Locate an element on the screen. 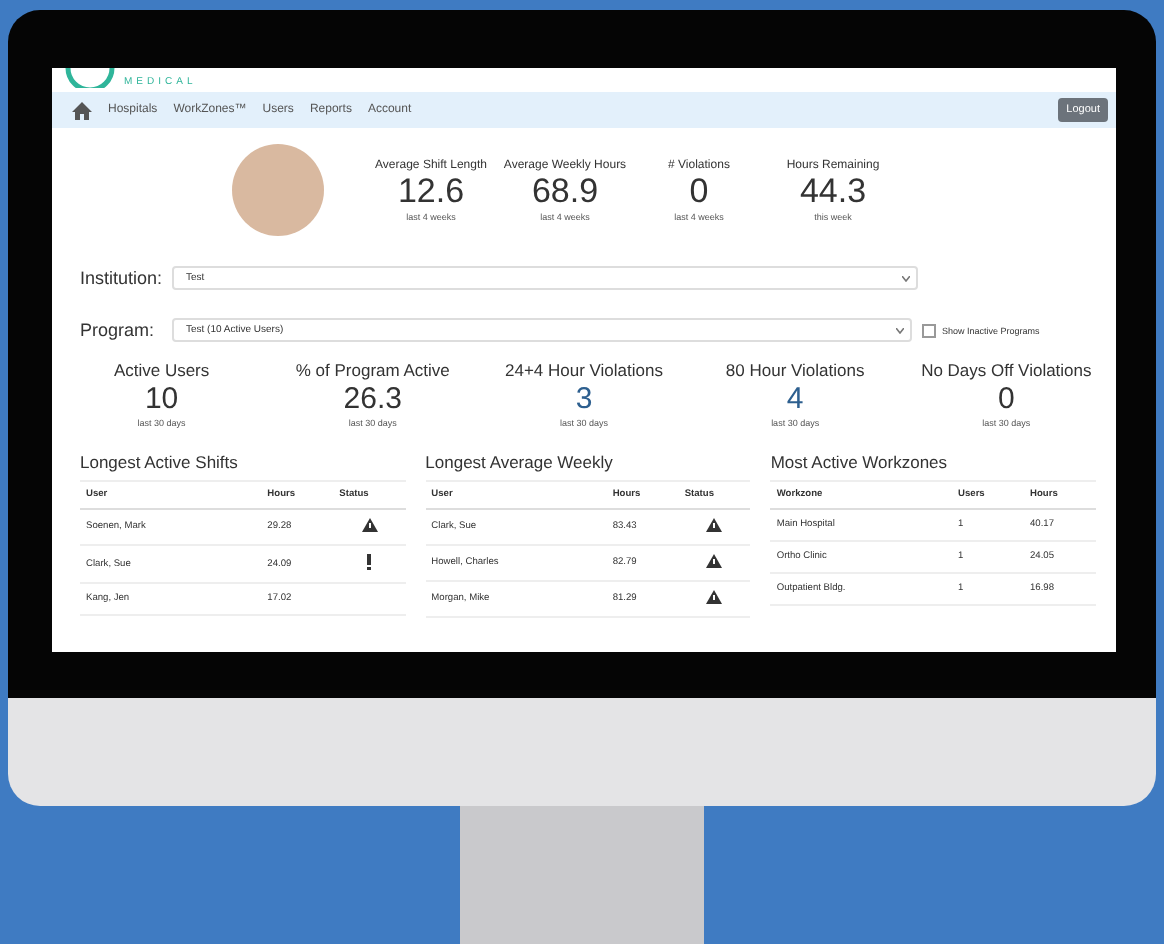  institution-label: Institution: is located at coordinates (122, 278).